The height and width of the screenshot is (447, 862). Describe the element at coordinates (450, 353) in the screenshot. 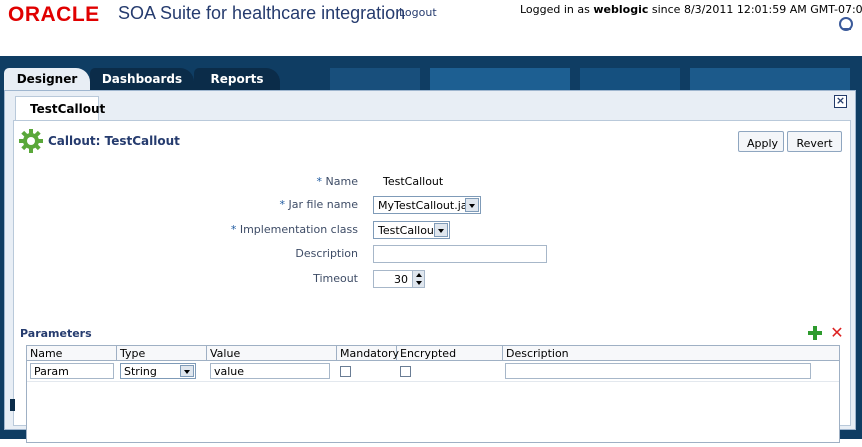

I see `column-header: Encrypted` at that location.